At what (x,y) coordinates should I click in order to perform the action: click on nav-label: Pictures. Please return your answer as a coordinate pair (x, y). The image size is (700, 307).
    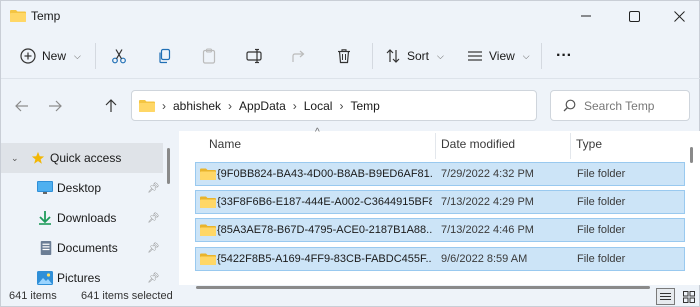
    Looking at the image, I should click on (79, 278).